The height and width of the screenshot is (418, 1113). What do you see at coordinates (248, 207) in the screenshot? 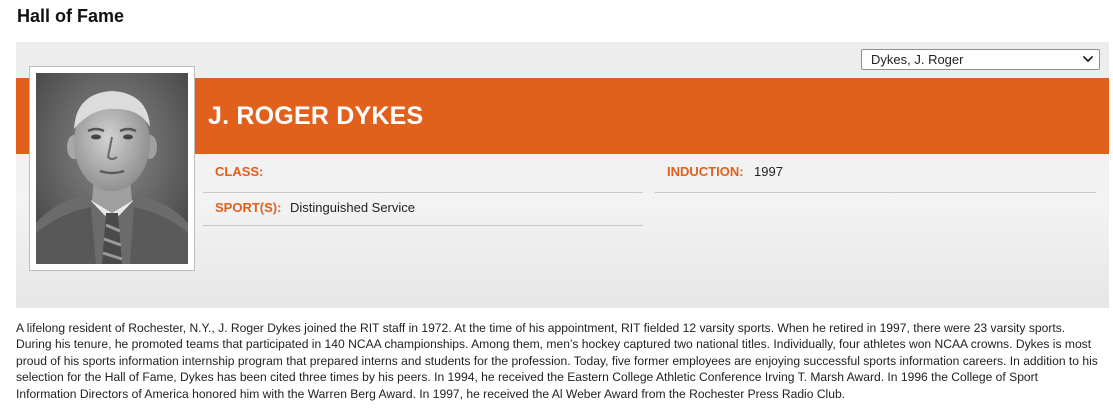
I see `sport-label: SPORT(S):` at bounding box center [248, 207].